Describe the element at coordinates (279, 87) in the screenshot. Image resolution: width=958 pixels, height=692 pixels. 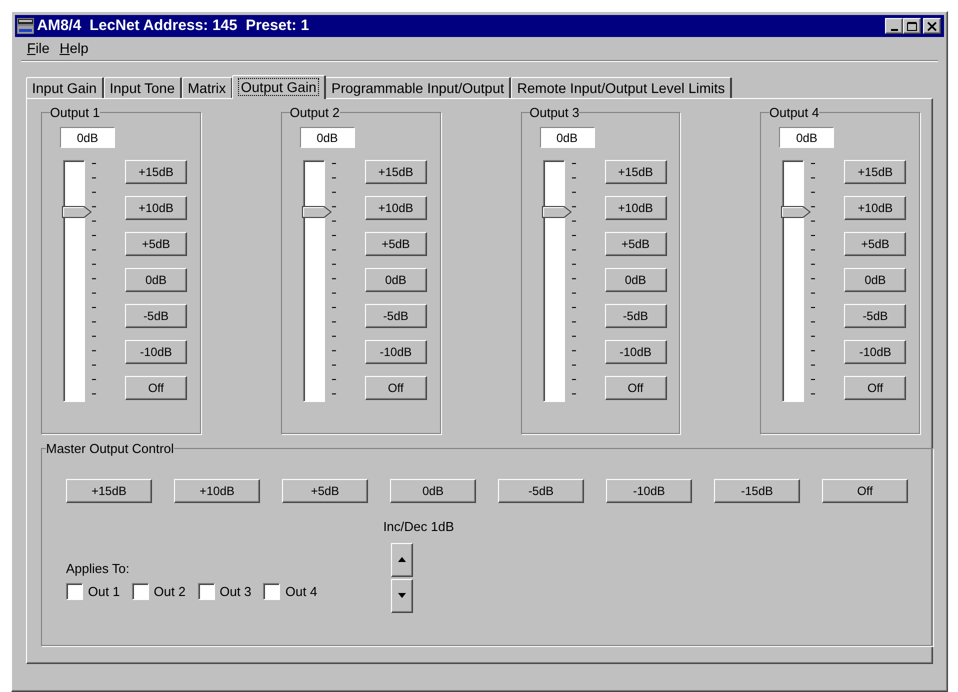
I see `tab: Output Gain` at that location.